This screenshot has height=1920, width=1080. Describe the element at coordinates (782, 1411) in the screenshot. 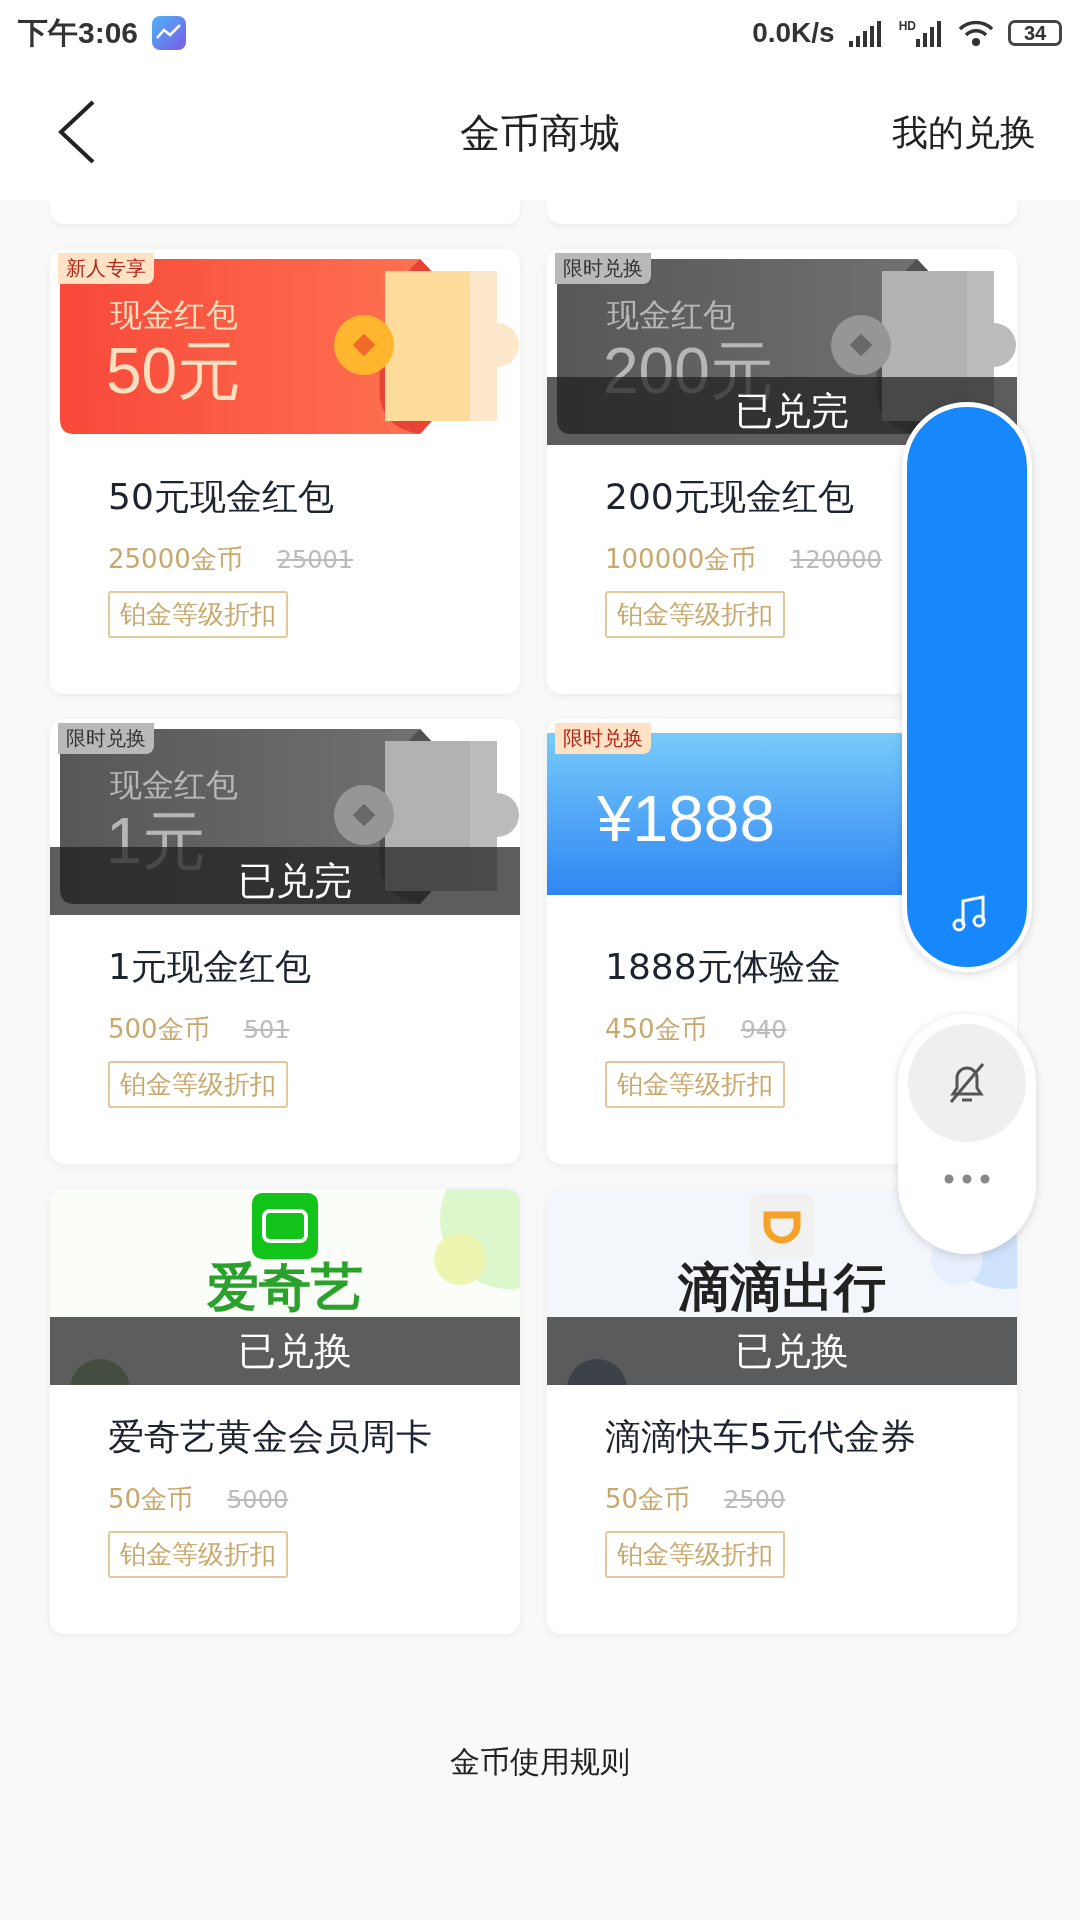

I see `product-card: 滴滴出行 已兑换 滴滴快车5元代金券 50金币 2500 铂金等级折扣` at that location.